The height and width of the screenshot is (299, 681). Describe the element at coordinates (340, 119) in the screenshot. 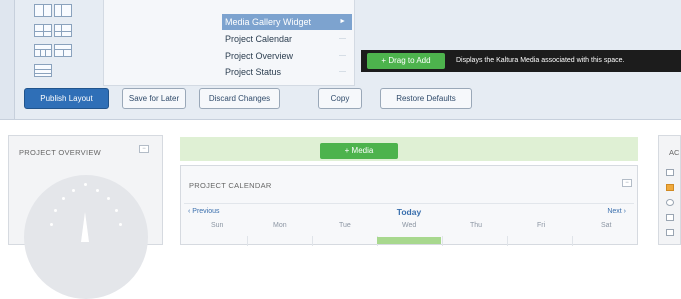

I see `divider` at that location.